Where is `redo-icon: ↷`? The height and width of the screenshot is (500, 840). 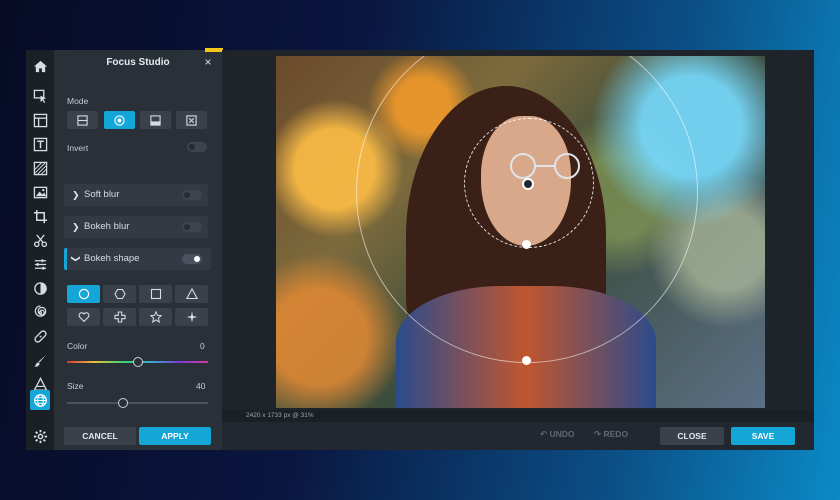 redo-icon: ↷ is located at coordinates (598, 434).